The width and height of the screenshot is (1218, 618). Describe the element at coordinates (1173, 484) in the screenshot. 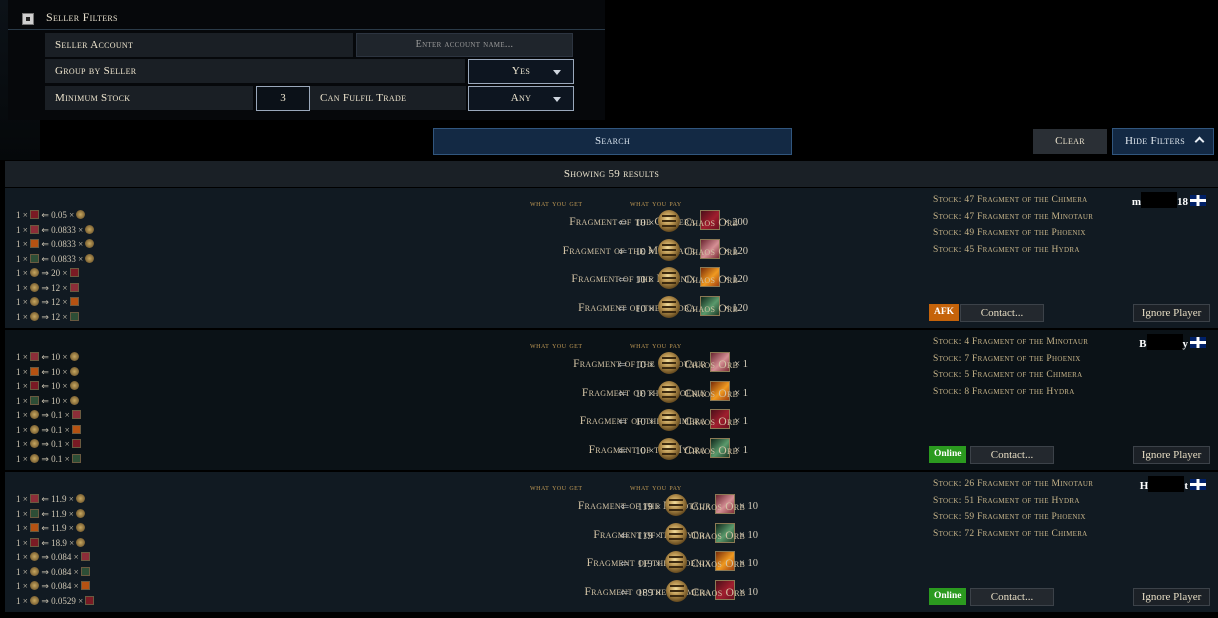

I see `seller-name: Ht` at that location.